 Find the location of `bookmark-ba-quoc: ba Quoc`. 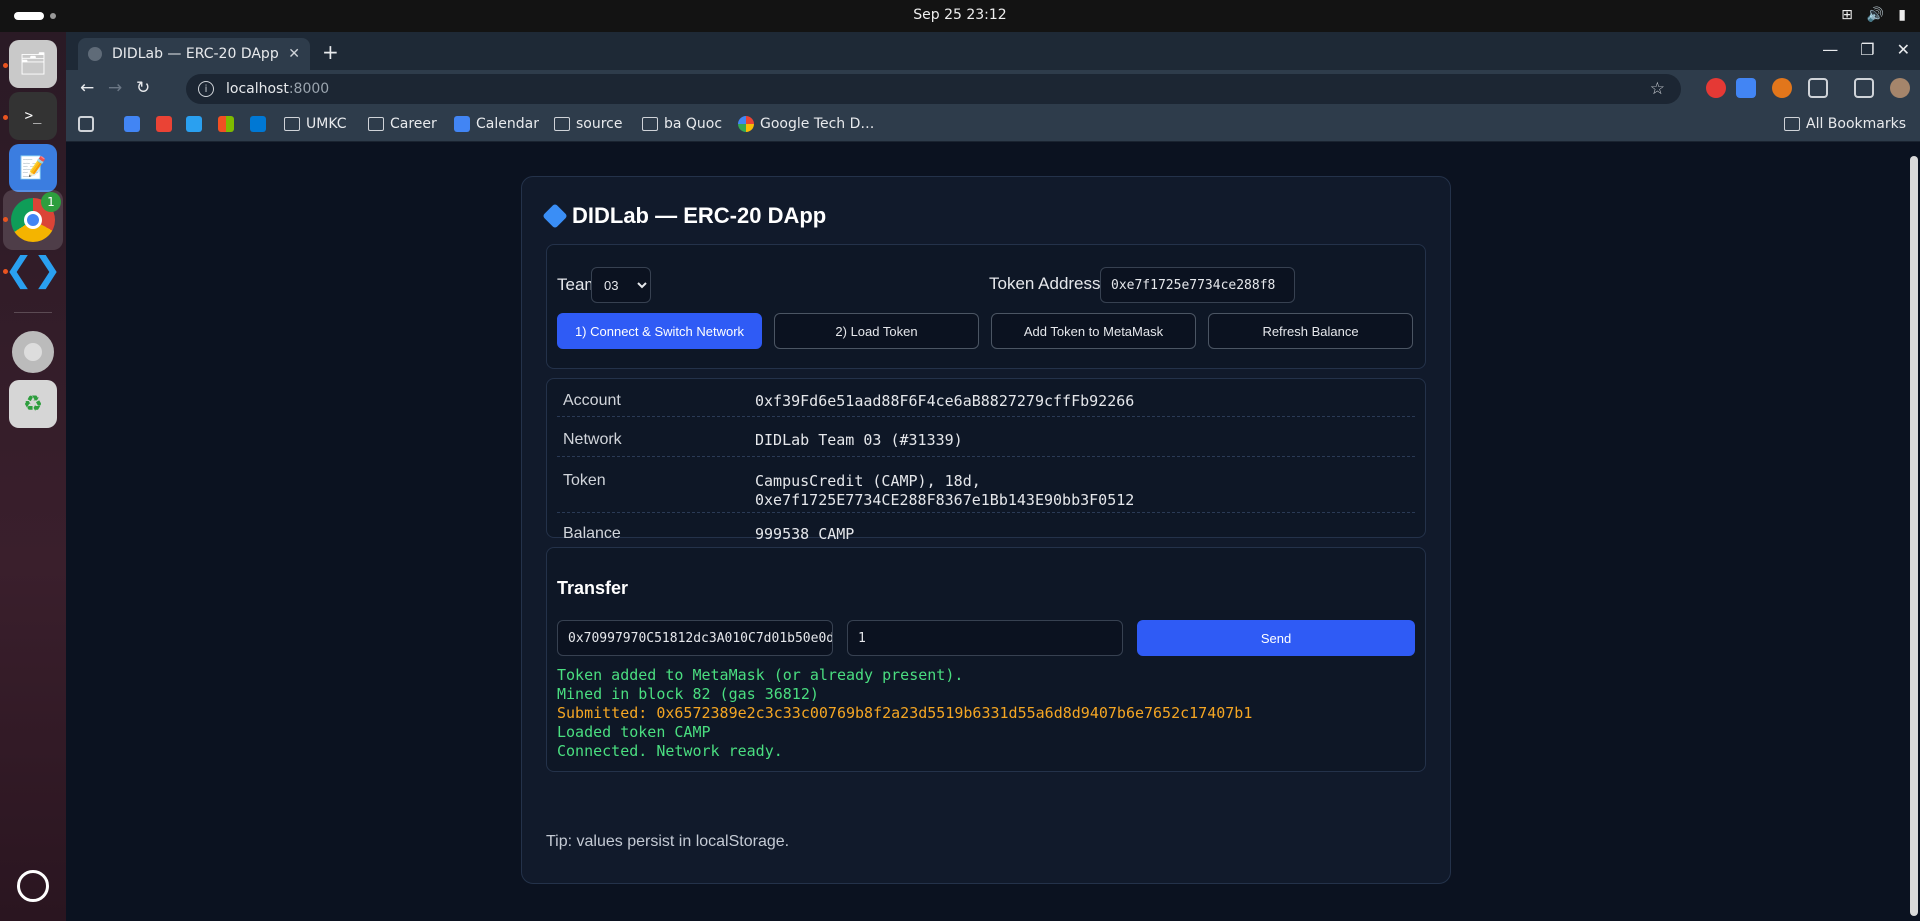

bookmark-ba-quoc: ba Quoc is located at coordinates (682, 124).